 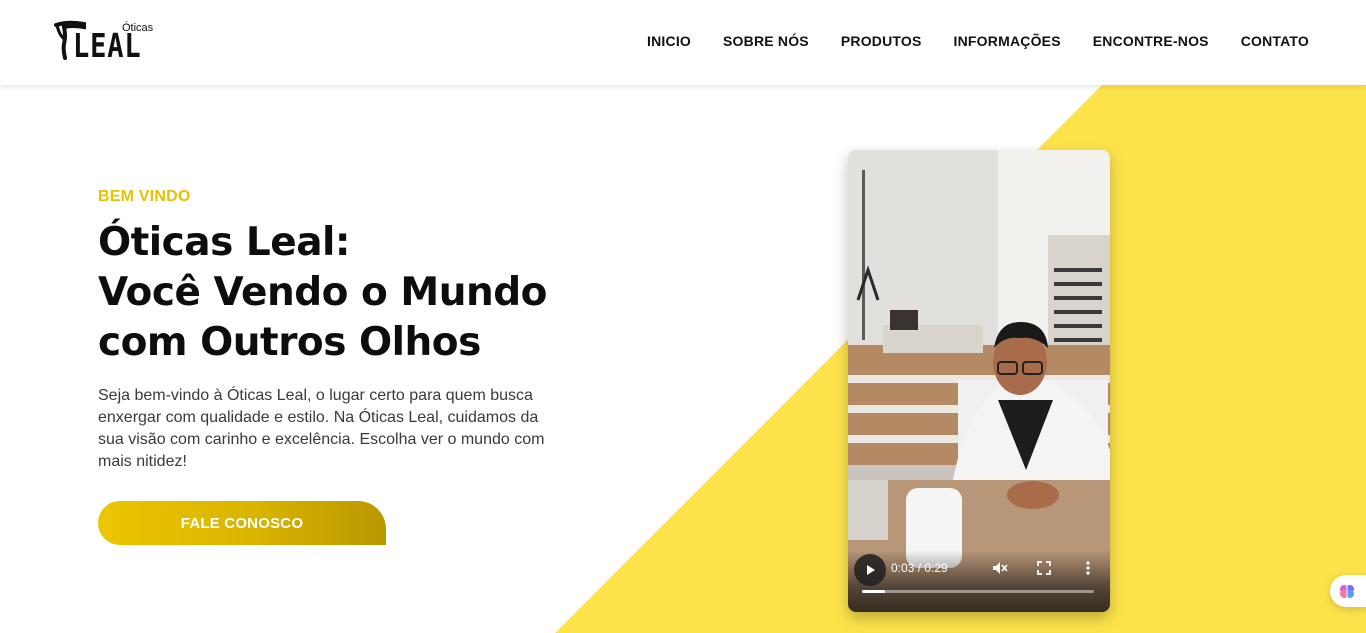 I want to click on video-progress-fill, so click(x=874, y=591).